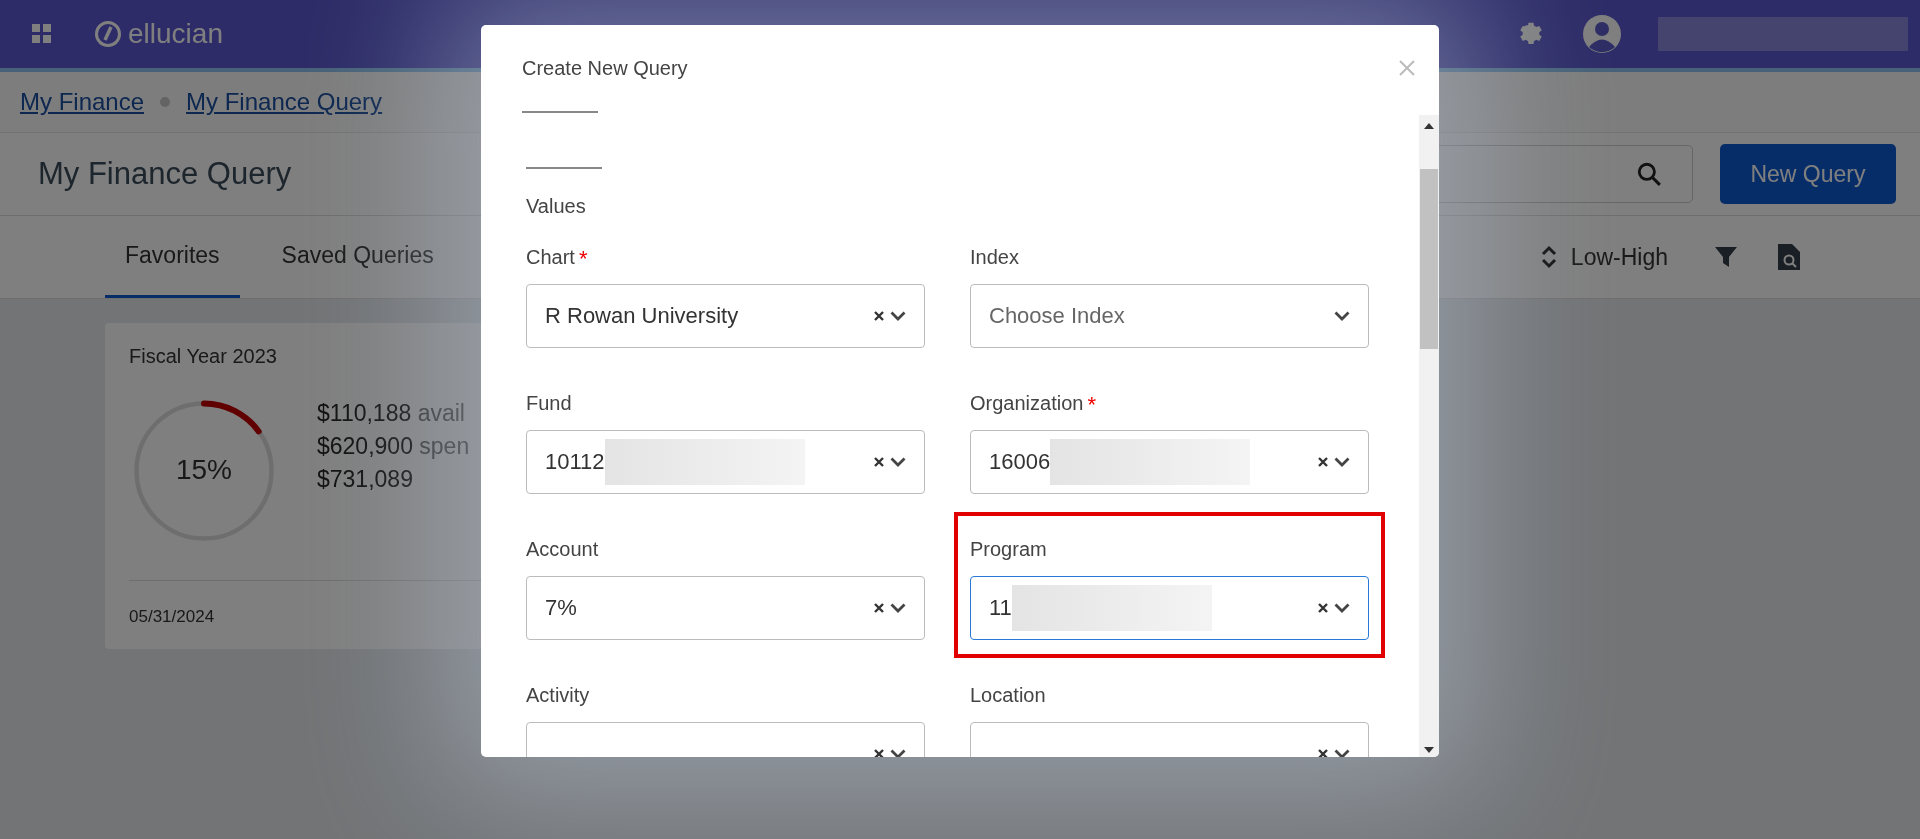 The width and height of the screenshot is (1920, 839). I want to click on select-field: 11, so click(1169, 608).